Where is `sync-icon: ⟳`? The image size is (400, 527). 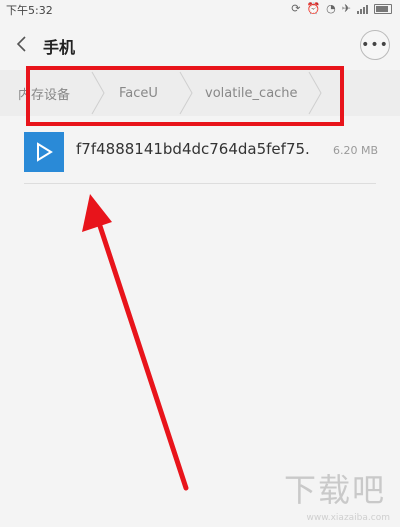
sync-icon: ⟳ is located at coordinates (296, 8).